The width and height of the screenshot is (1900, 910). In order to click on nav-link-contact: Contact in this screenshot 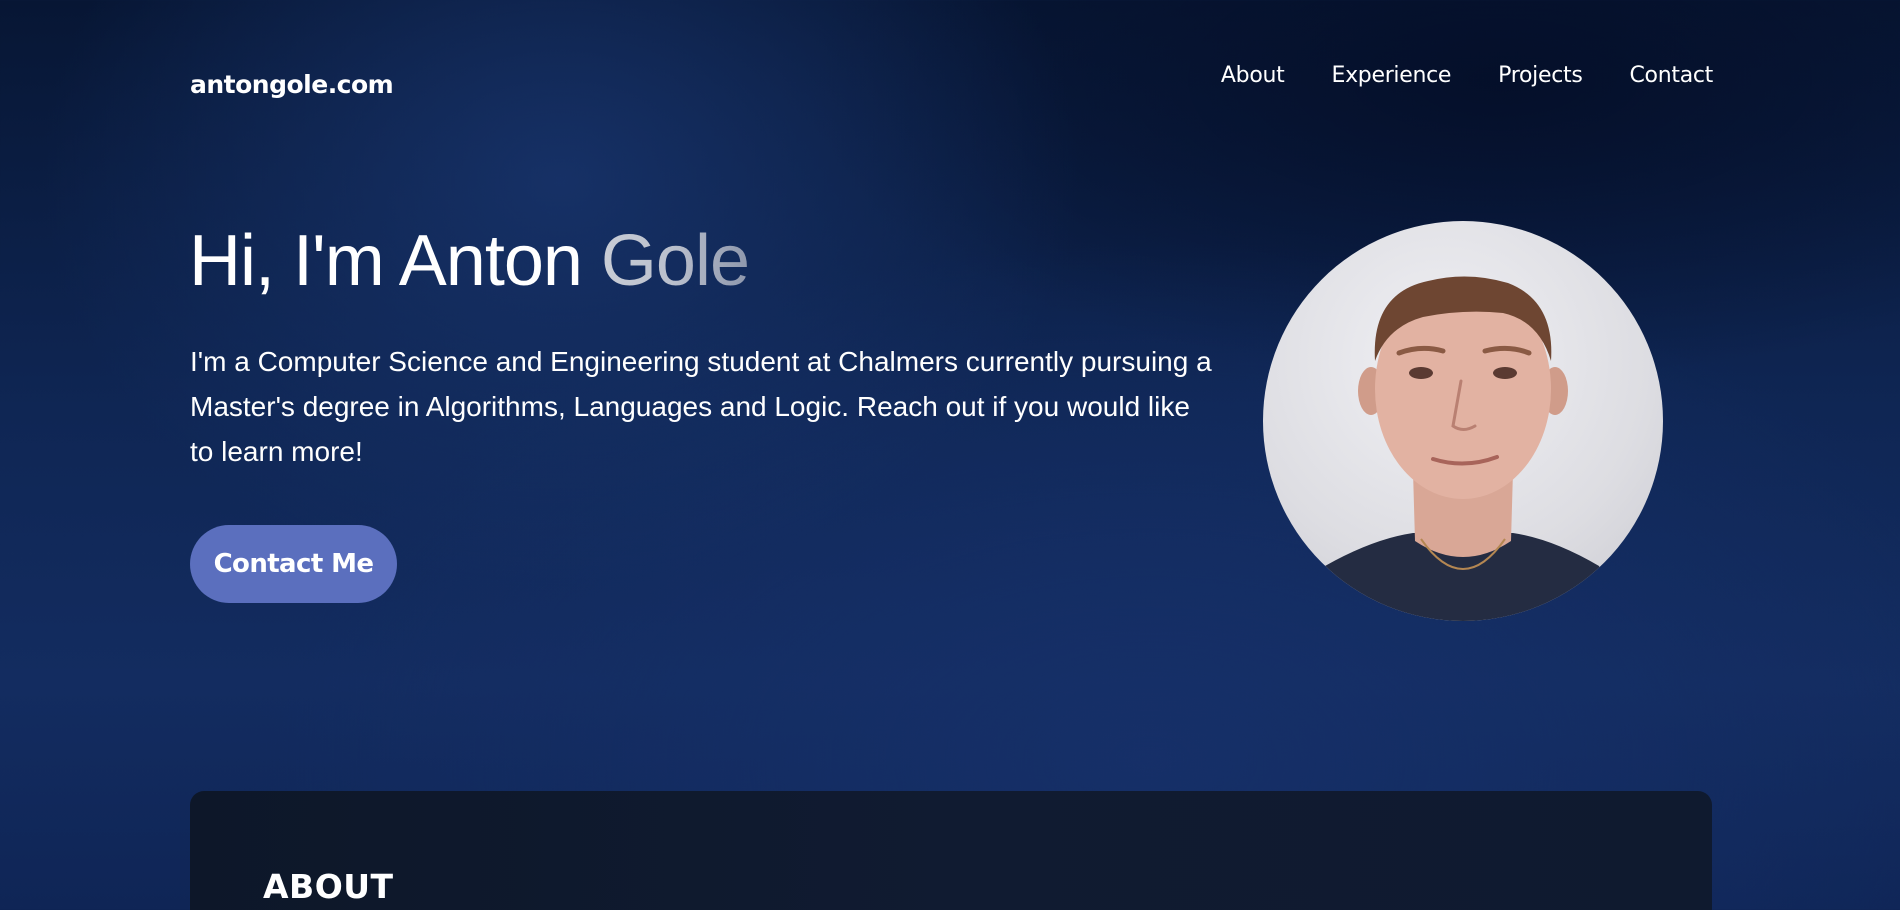, I will do `click(1672, 75)`.